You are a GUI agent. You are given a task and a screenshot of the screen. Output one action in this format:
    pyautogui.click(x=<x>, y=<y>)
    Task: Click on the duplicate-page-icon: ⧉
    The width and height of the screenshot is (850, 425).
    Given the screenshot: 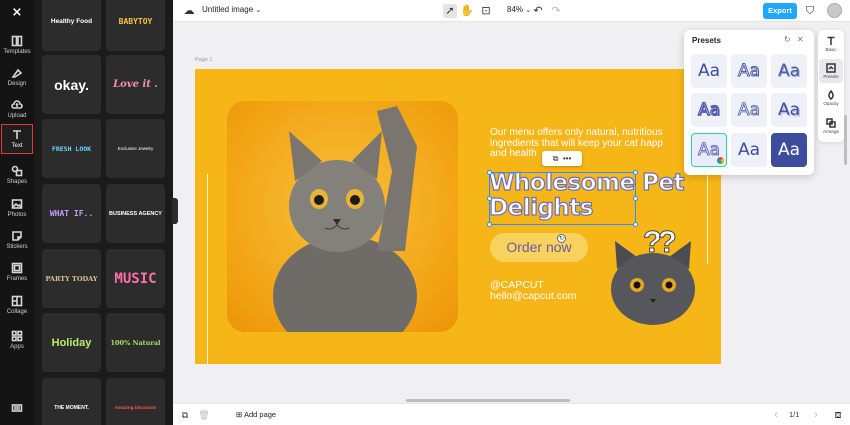 What is the action you would take?
    pyautogui.click(x=185, y=415)
    